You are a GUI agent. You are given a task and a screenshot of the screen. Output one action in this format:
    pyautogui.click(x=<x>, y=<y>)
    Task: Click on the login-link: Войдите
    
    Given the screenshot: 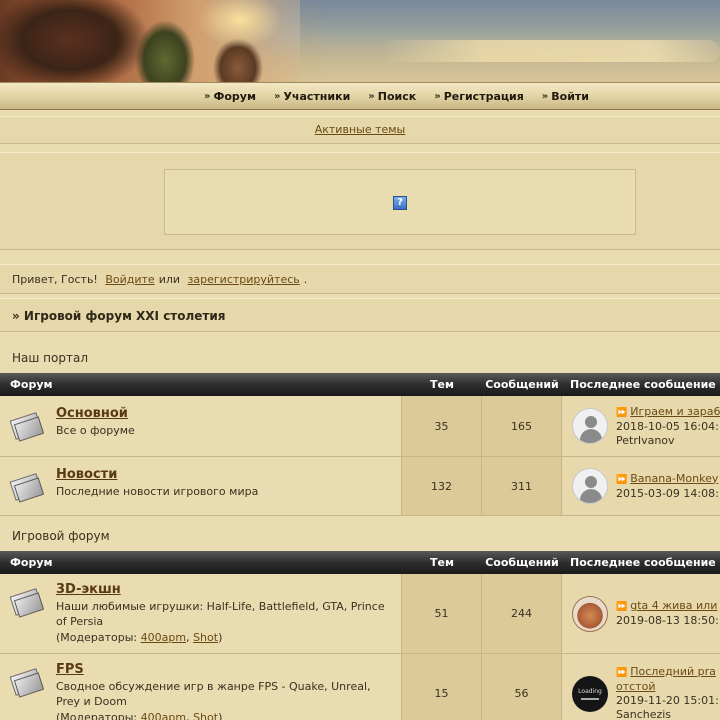 What is the action you would take?
    pyautogui.click(x=129, y=279)
    